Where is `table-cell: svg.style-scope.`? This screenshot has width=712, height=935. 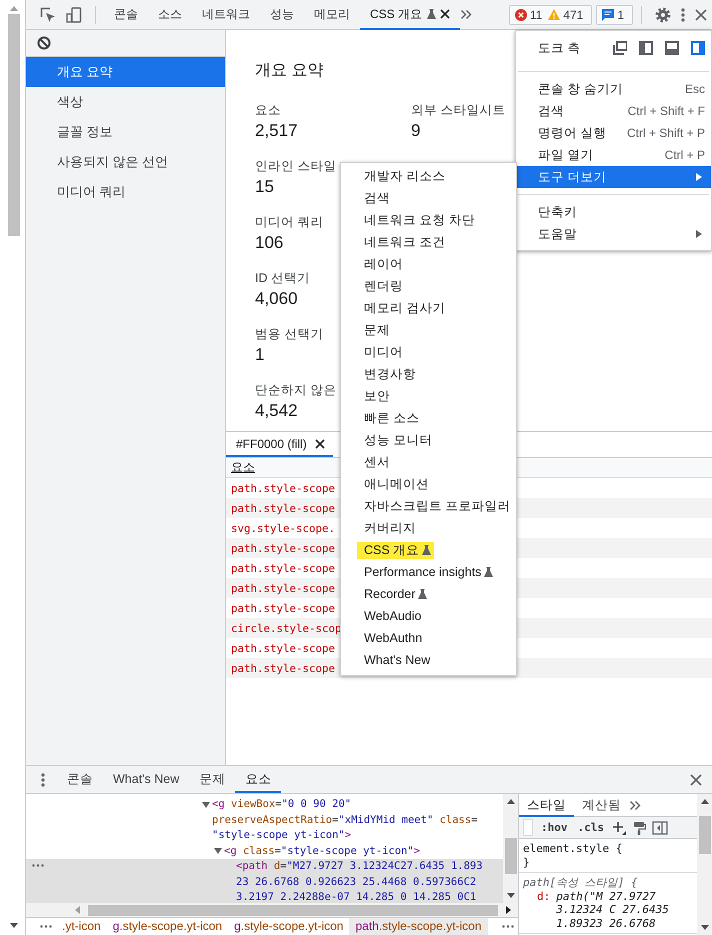 table-cell: svg.style-scope. is located at coordinates (283, 528).